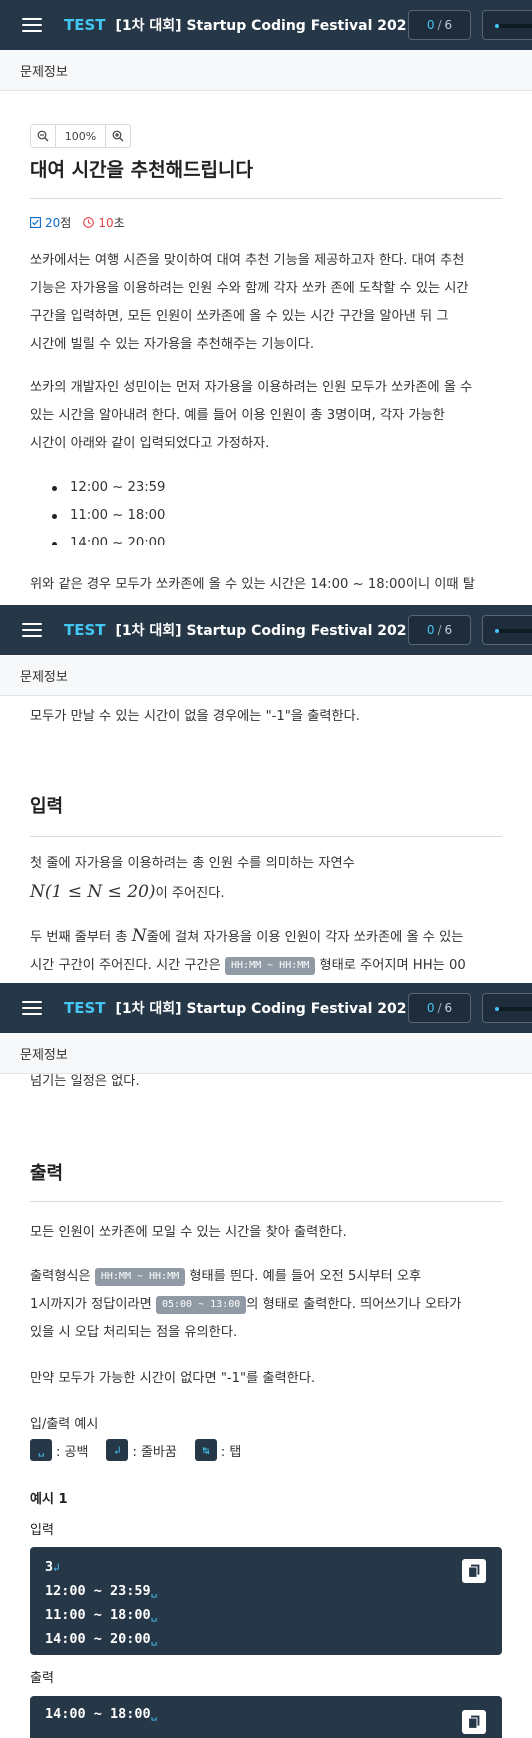  What do you see at coordinates (266, 1450) in the screenshot?
I see `whitespace-legend: ␣ : 공백 ↲ : 줄바꿈 ↹ : 탭` at bounding box center [266, 1450].